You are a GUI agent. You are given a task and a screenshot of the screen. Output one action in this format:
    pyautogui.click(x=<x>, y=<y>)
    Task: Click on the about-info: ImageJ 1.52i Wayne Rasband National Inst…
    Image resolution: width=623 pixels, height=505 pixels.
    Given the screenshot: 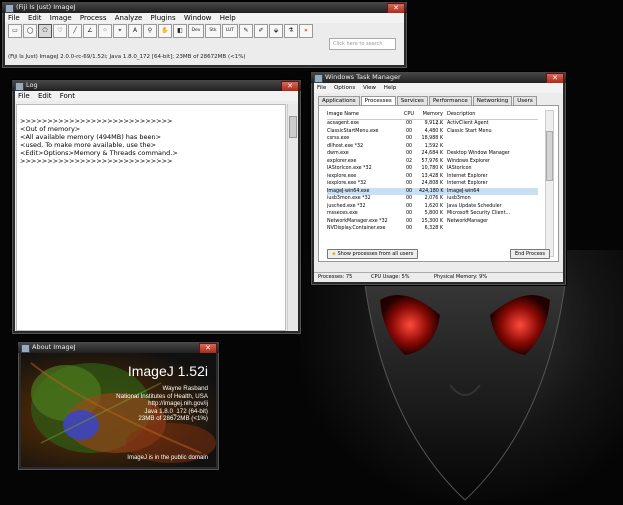 What is the action you would take?
    pyautogui.click(x=162, y=393)
    